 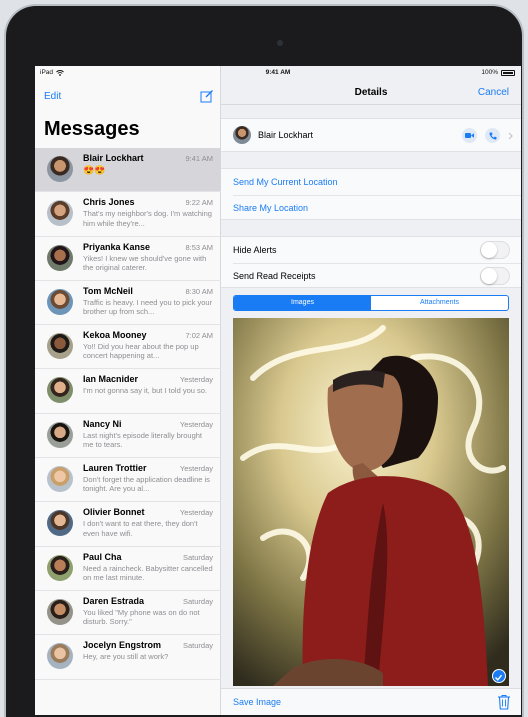 What do you see at coordinates (508, 72) in the screenshot?
I see `battery-icon` at bounding box center [508, 72].